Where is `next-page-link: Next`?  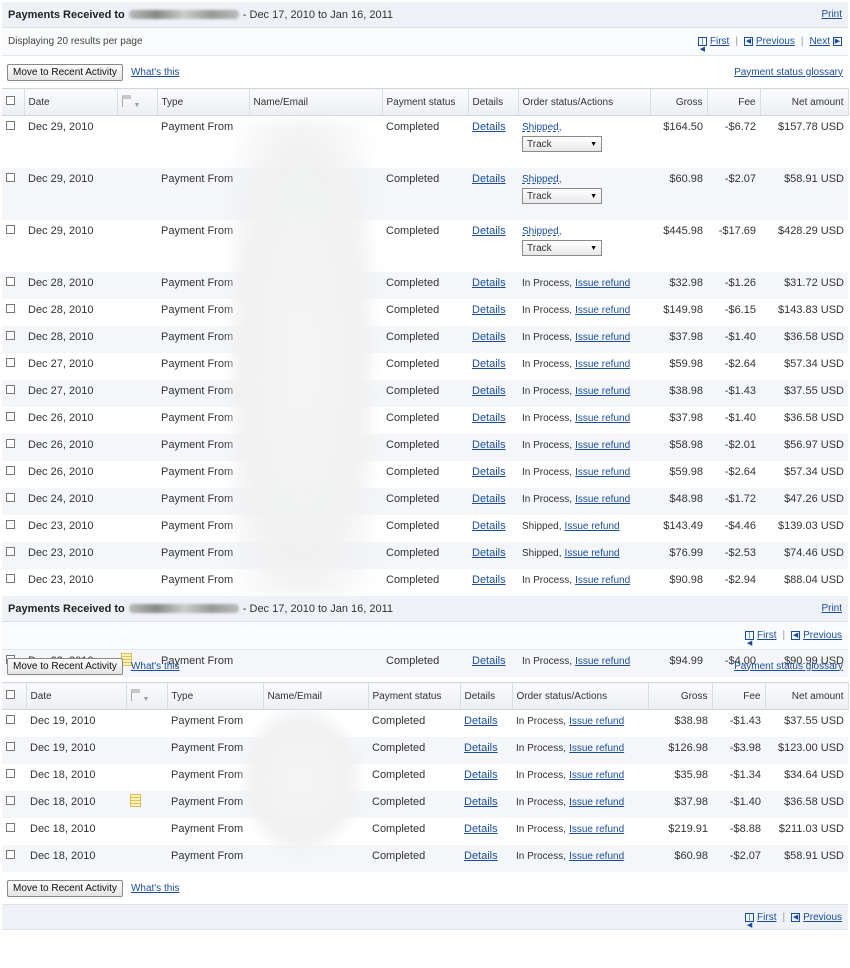
next-page-link: Next is located at coordinates (819, 41).